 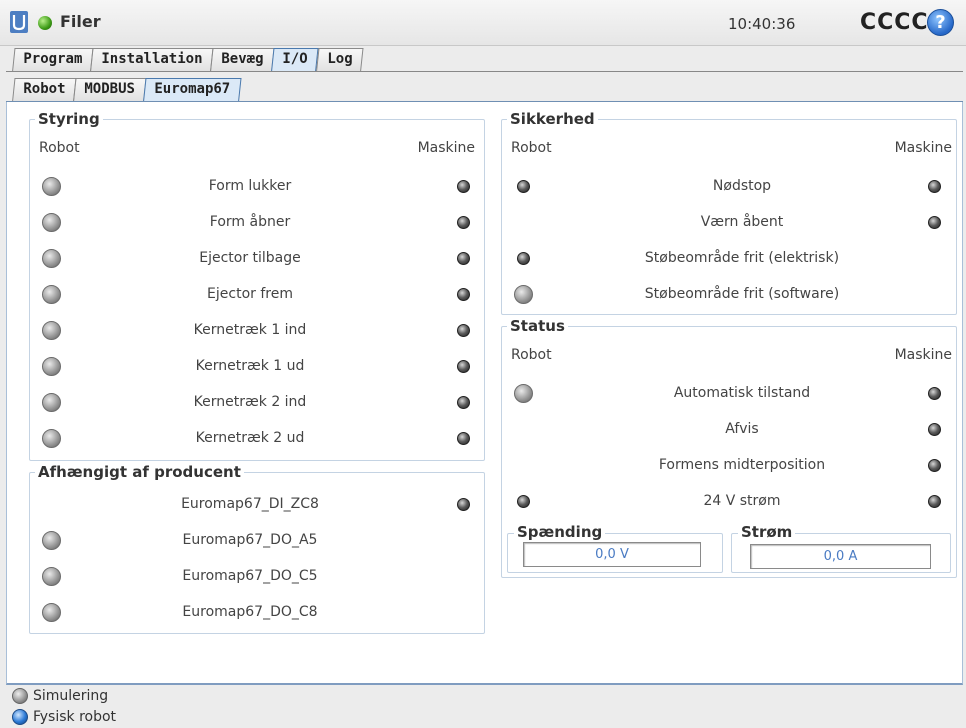 I want to click on tab-robot: Robot, so click(x=44, y=90).